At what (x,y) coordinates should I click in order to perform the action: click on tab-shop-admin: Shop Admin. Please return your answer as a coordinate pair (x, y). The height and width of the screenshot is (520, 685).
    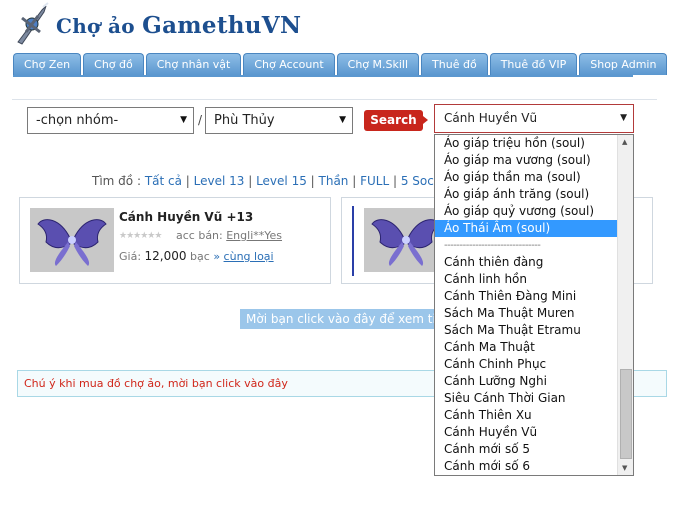
    Looking at the image, I should click on (623, 64).